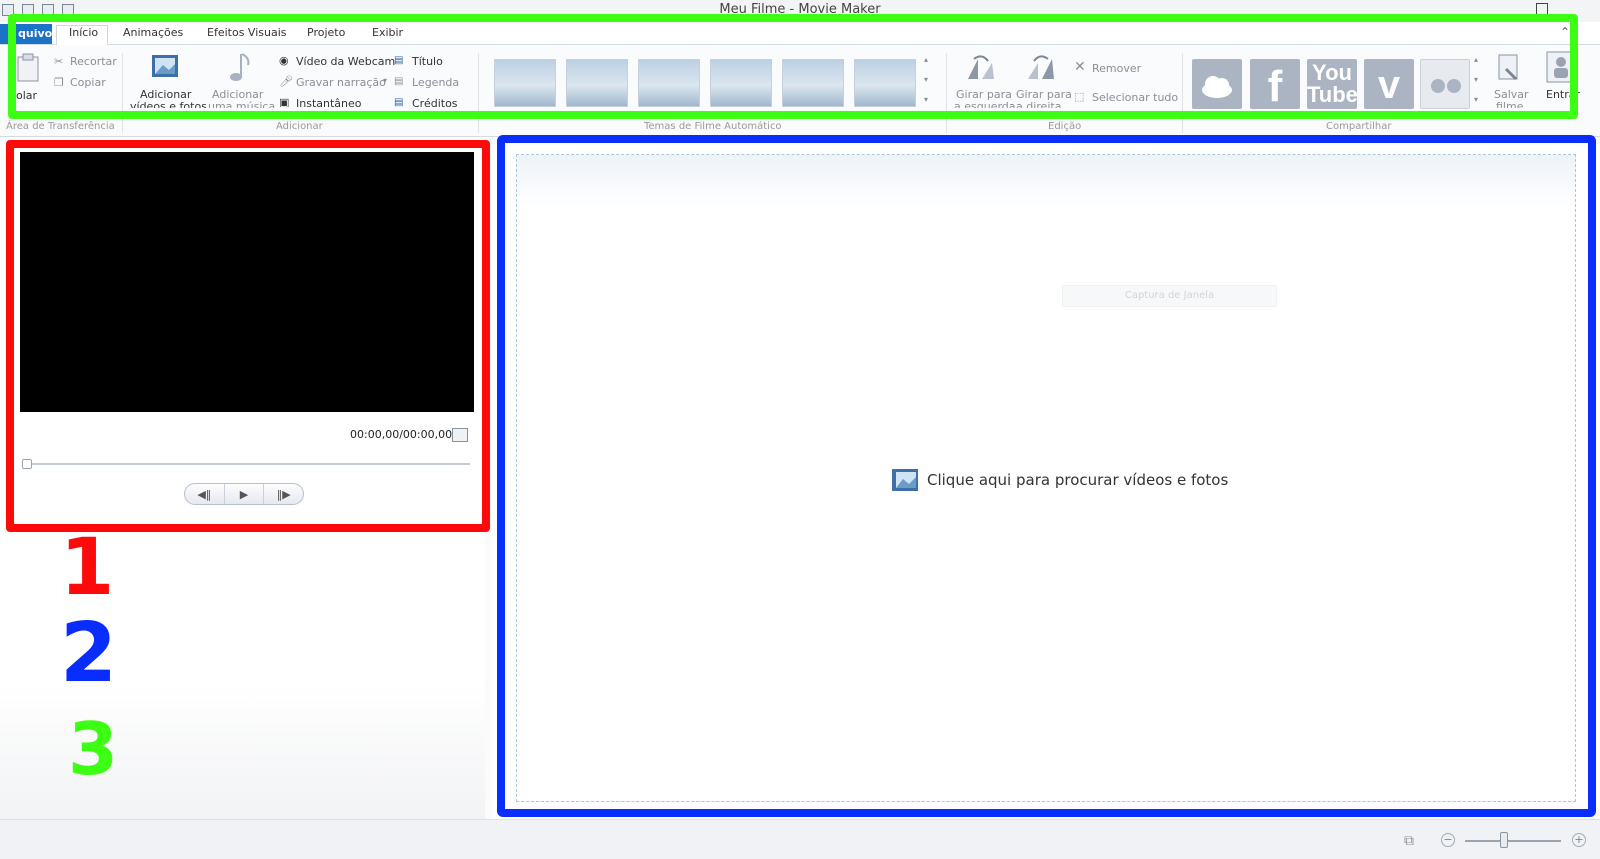 Image resolution: width=1600 pixels, height=859 pixels. What do you see at coordinates (435, 82) in the screenshot?
I see `caption-button: Legenda` at bounding box center [435, 82].